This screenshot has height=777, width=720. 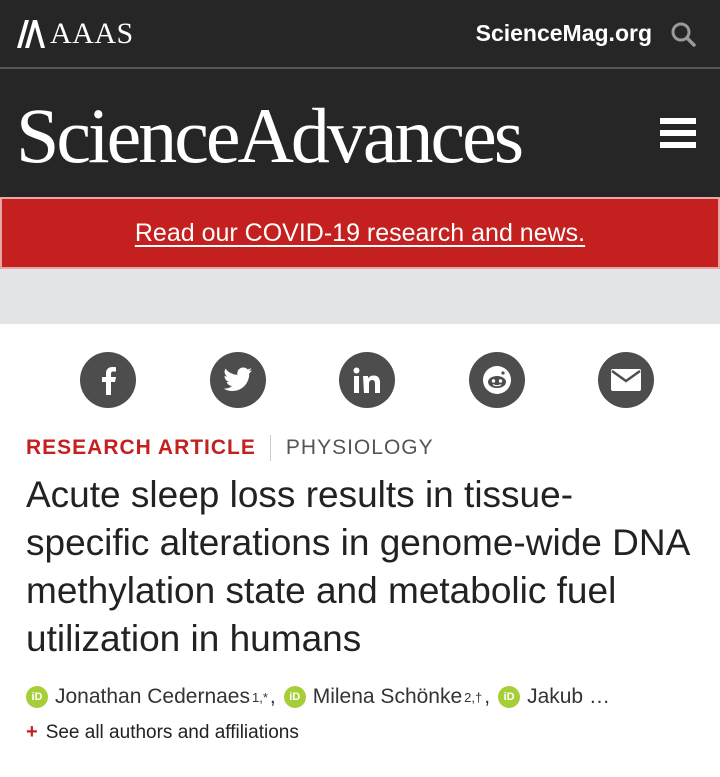 I want to click on author-affiliation: 2,†, so click(x=473, y=697).